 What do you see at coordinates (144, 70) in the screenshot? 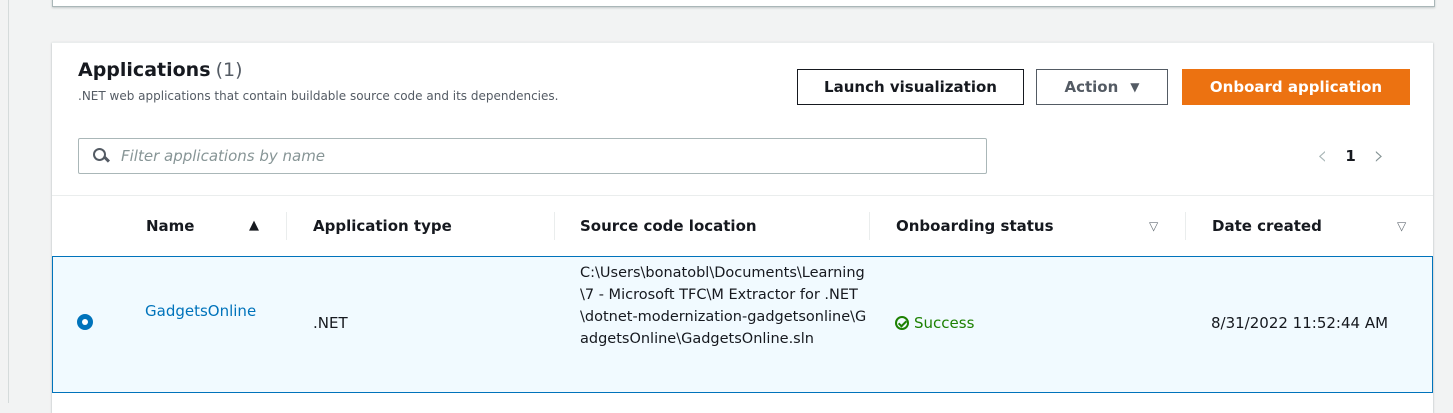
I see `panel-title: Applications` at bounding box center [144, 70].